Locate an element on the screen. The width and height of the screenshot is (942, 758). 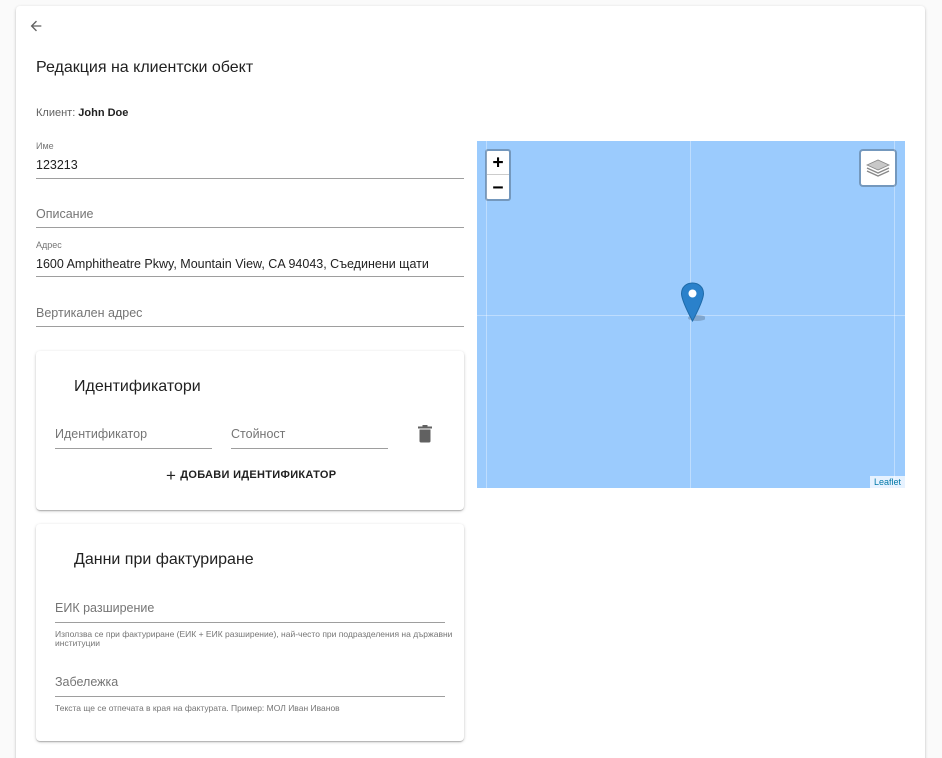
map-attribution-link: Leaflet is located at coordinates (887, 482).